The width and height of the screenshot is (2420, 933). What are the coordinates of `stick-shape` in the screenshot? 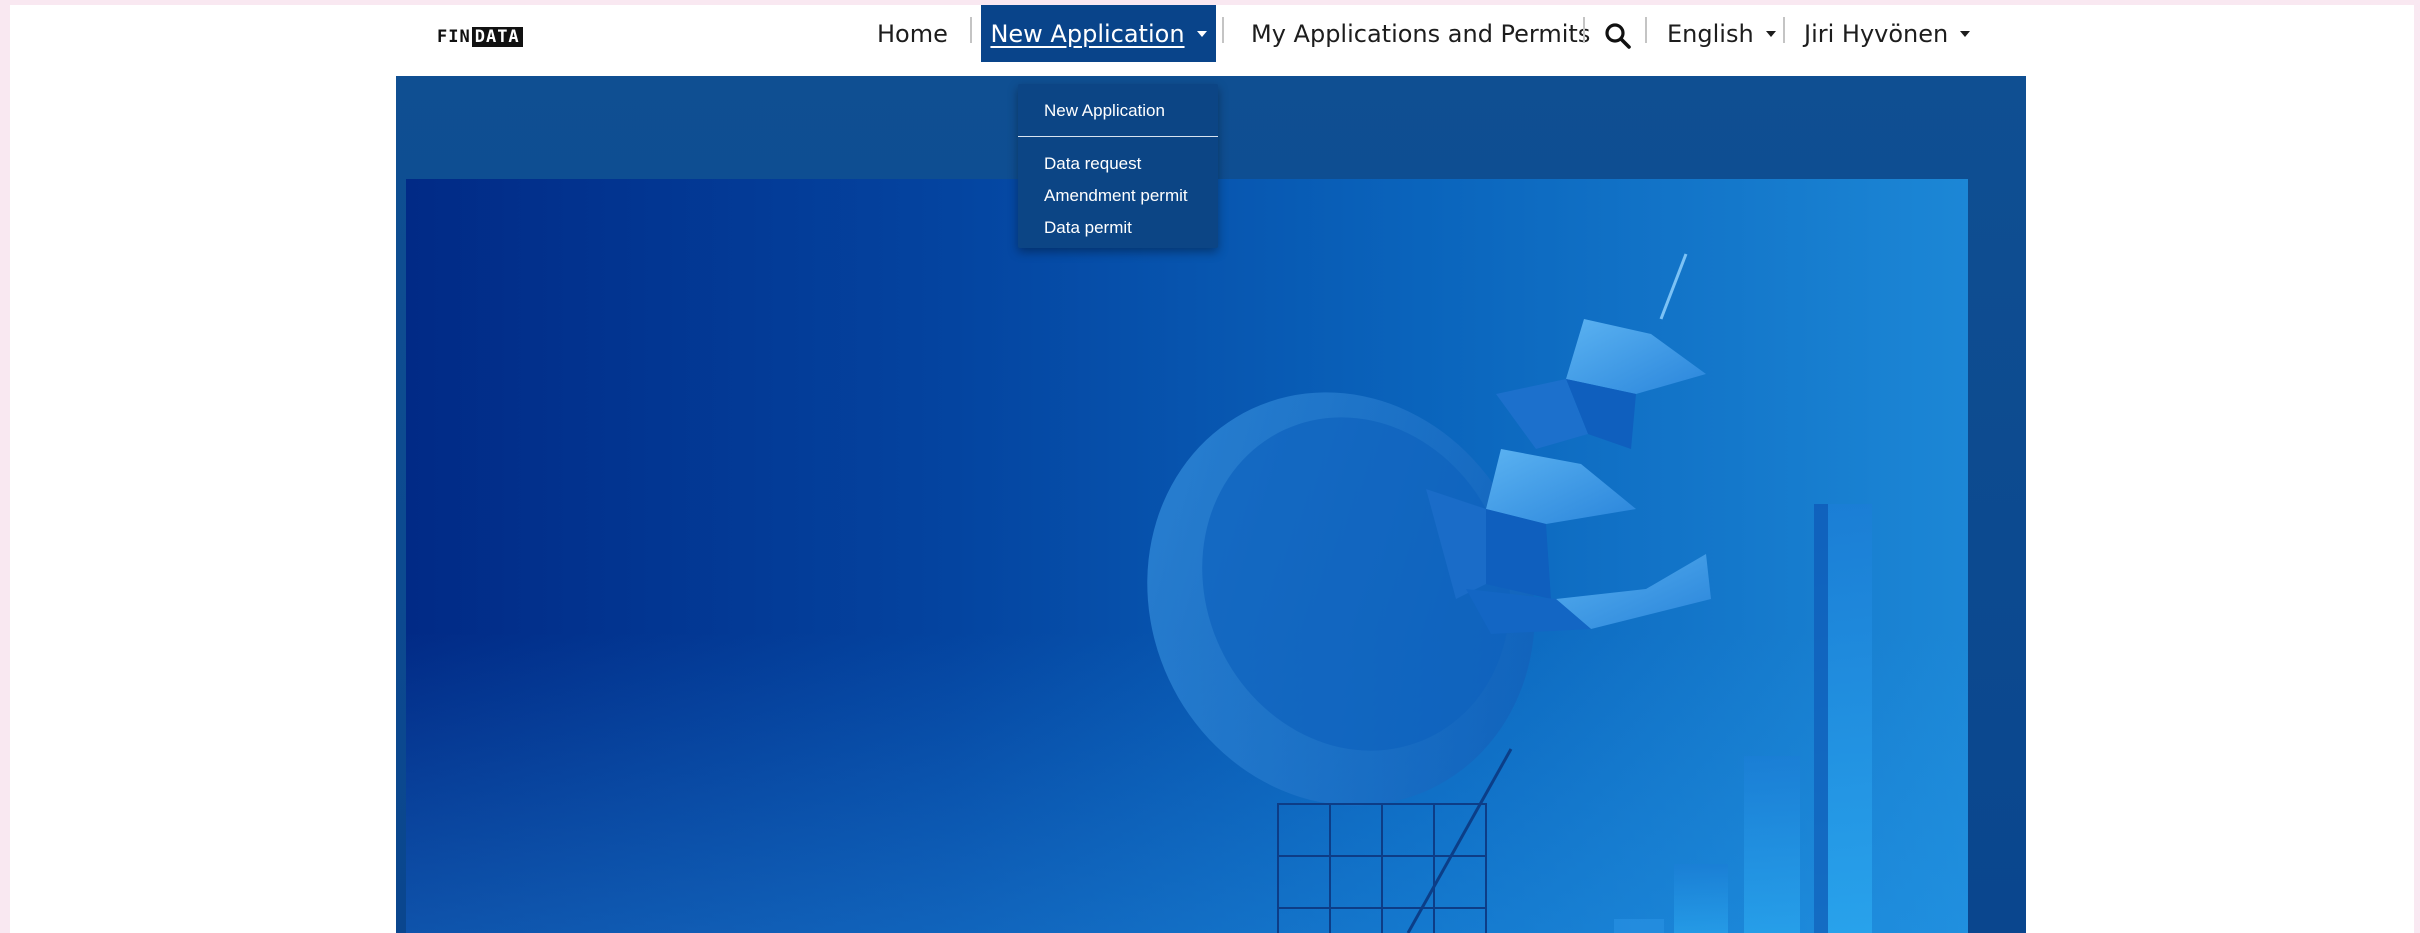 It's located at (1673, 286).